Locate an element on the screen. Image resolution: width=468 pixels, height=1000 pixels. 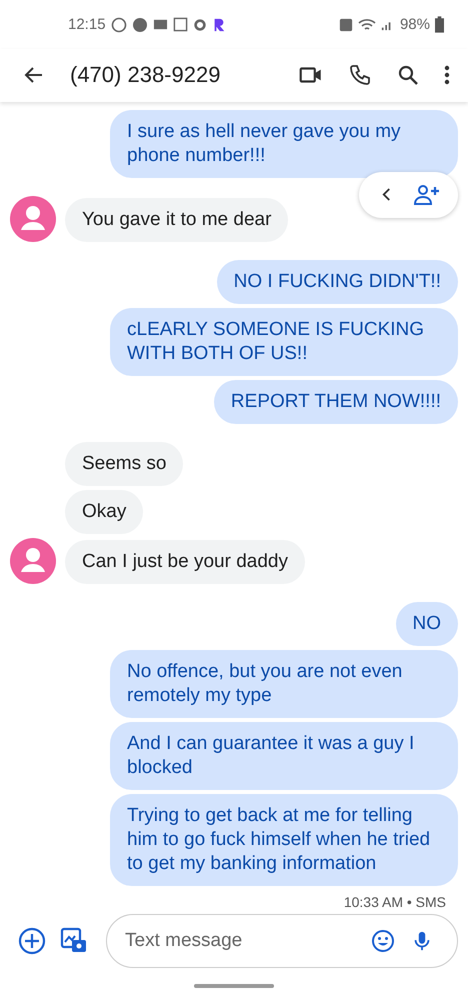
message-timestamp: 10:33 AM • SMS is located at coordinates (395, 902).